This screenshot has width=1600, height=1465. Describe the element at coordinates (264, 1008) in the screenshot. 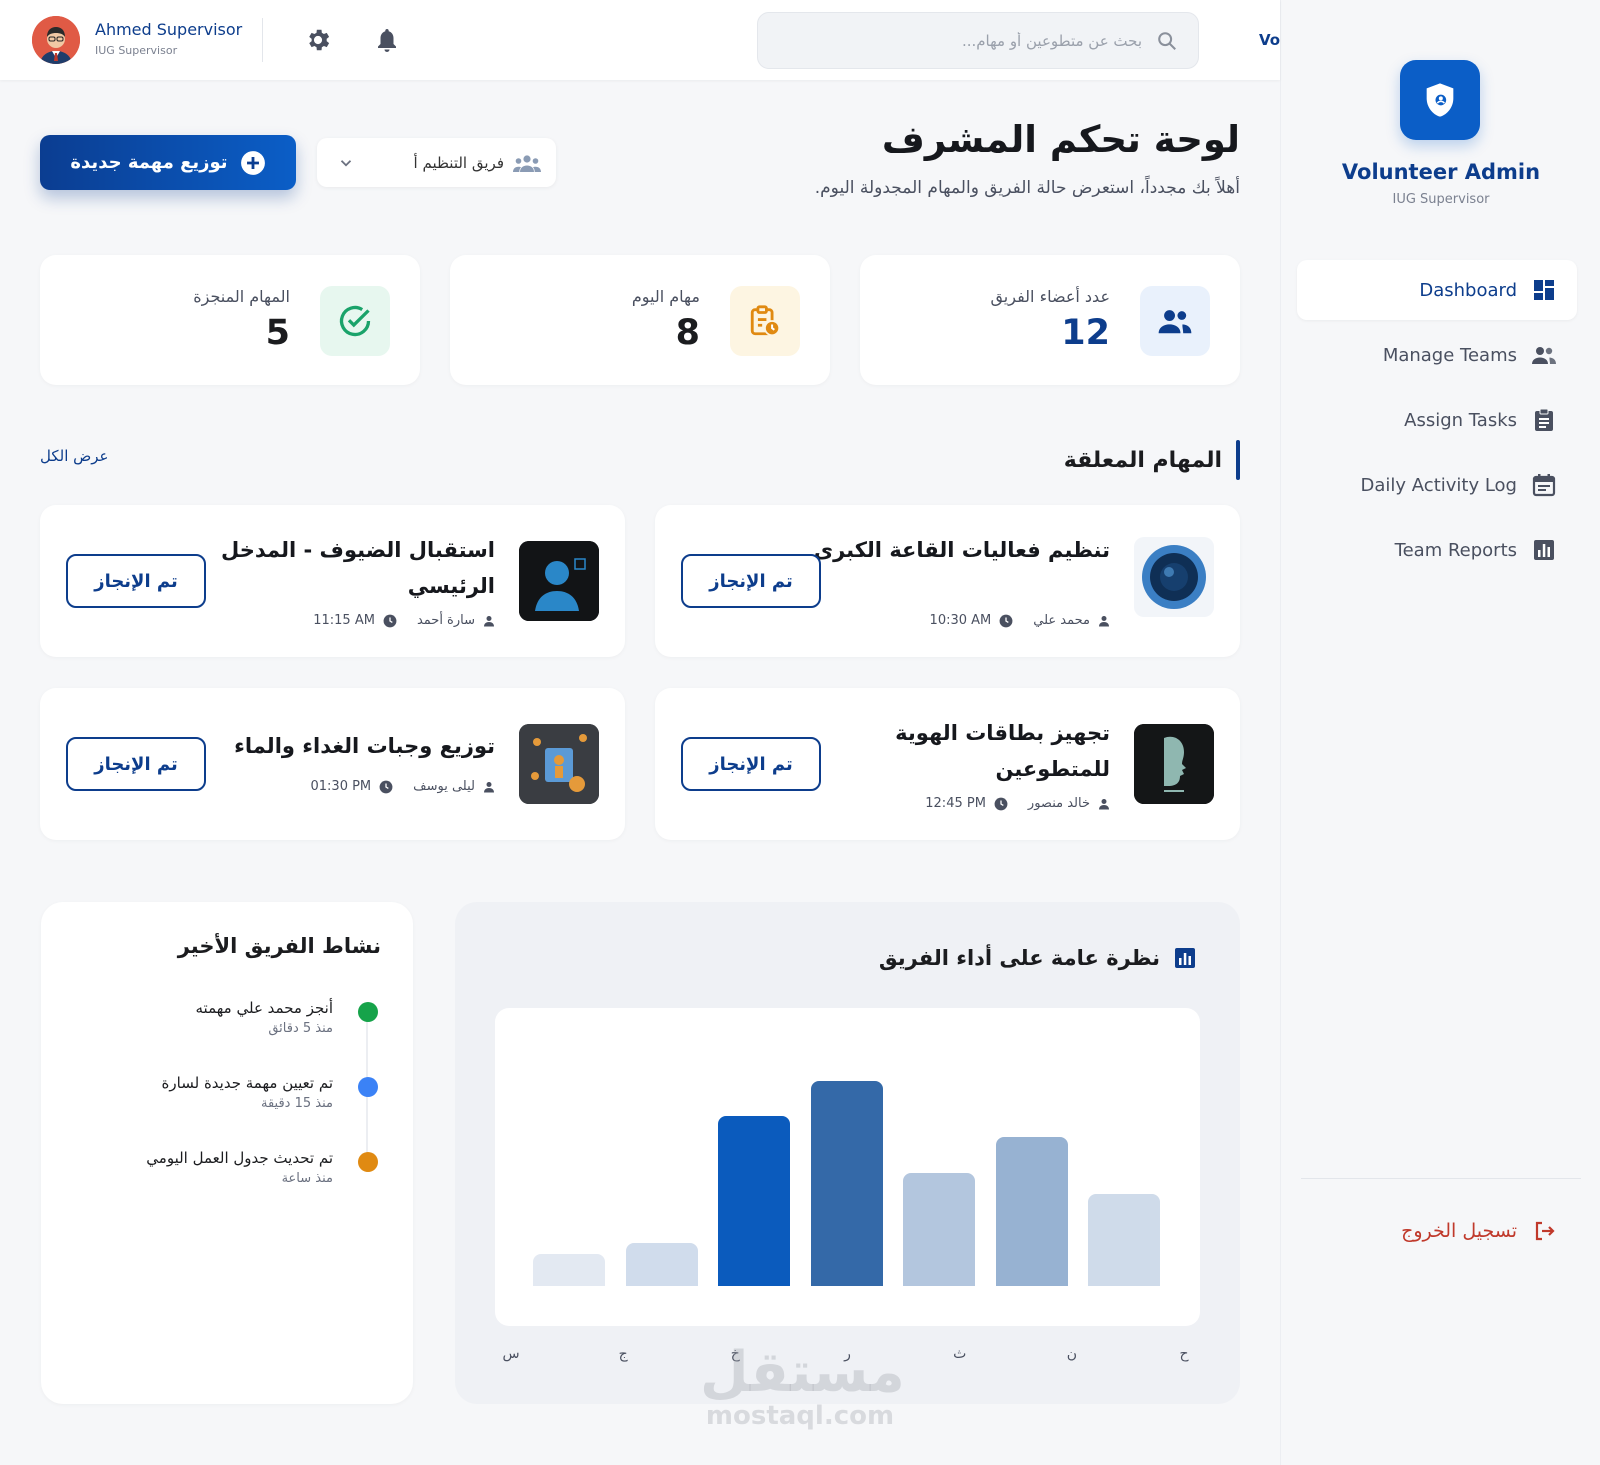

I see `activity-text: أنجز محمد علي مهمته` at that location.